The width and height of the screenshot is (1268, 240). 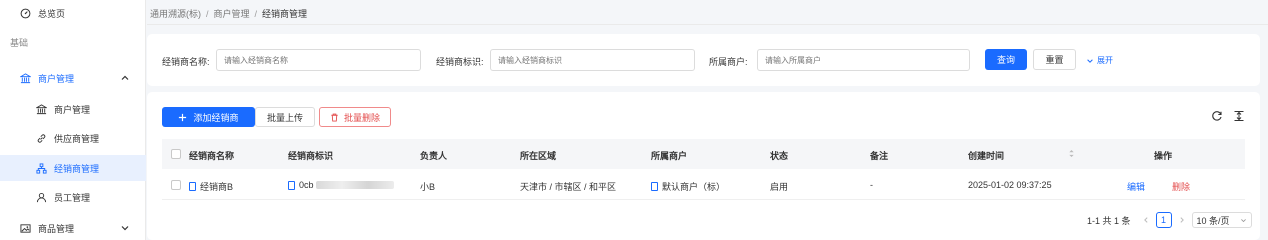 I want to click on batch-delete-button: 批量删除, so click(x=355, y=117).